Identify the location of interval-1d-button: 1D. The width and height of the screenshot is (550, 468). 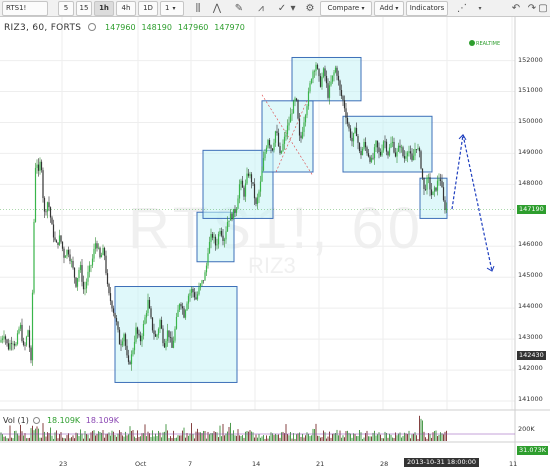
(148, 8).